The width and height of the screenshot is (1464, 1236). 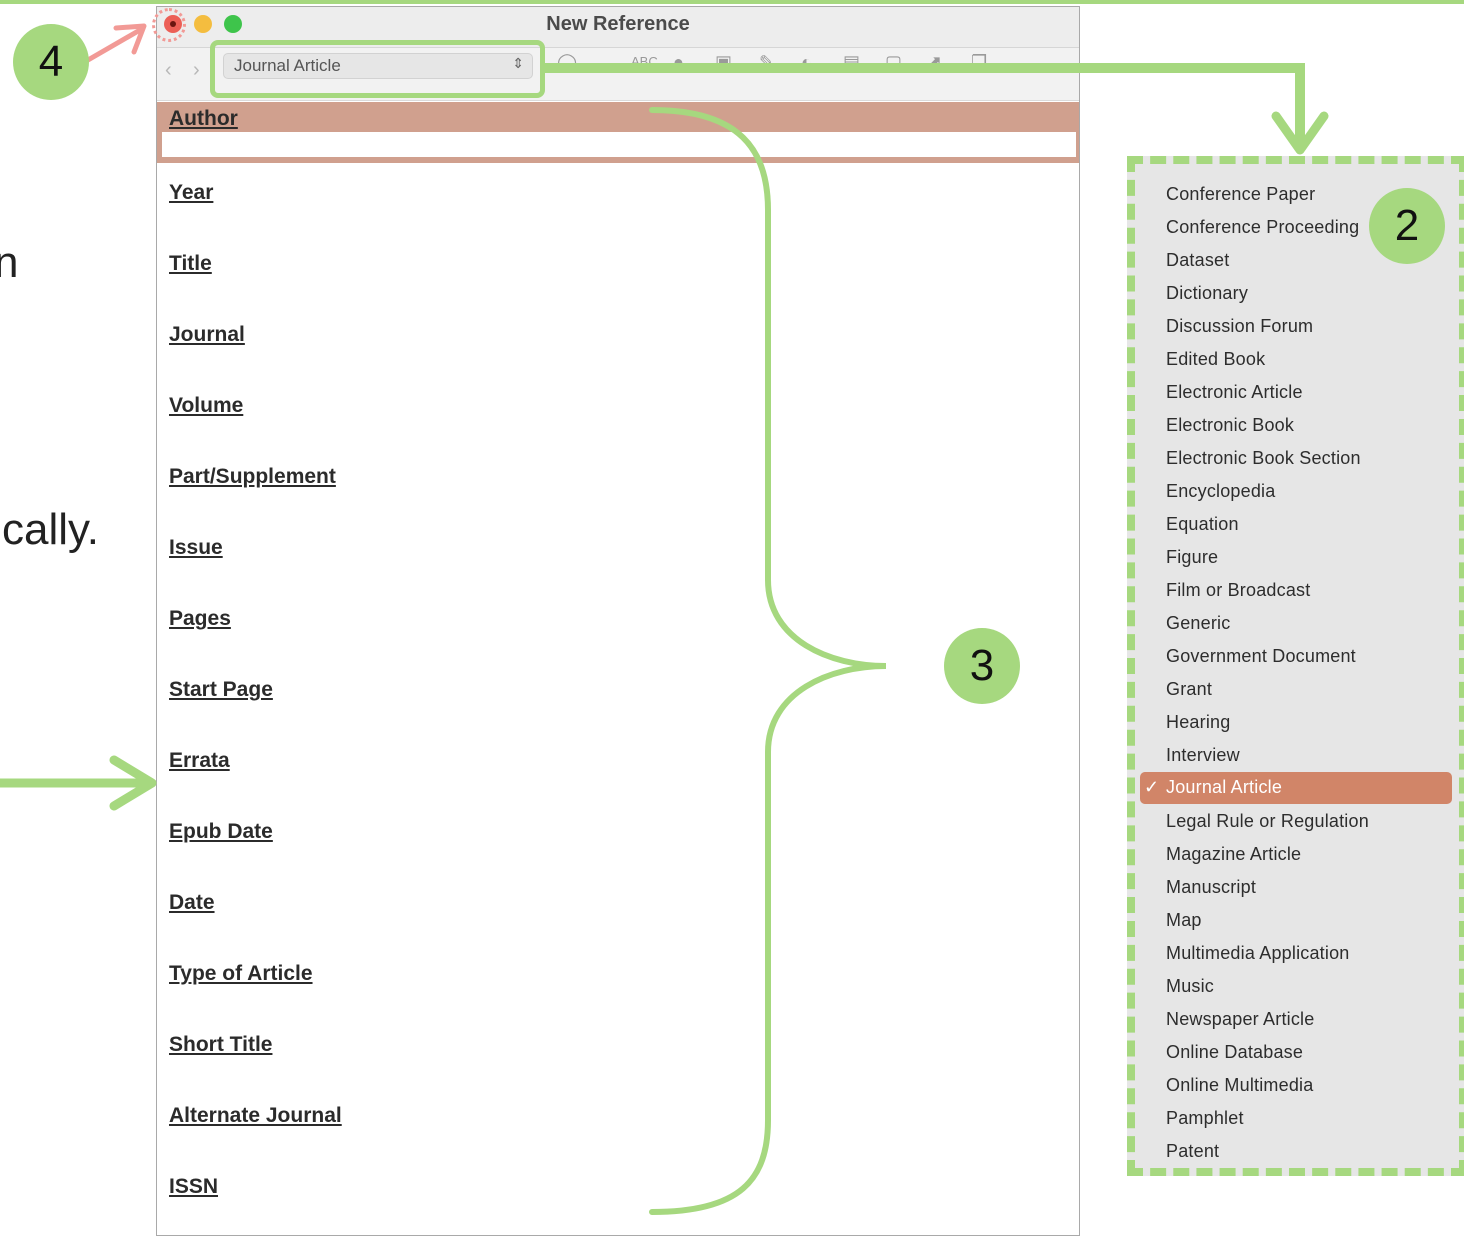 What do you see at coordinates (1152, 787) in the screenshot?
I see `checkmark-icon: ✓` at bounding box center [1152, 787].